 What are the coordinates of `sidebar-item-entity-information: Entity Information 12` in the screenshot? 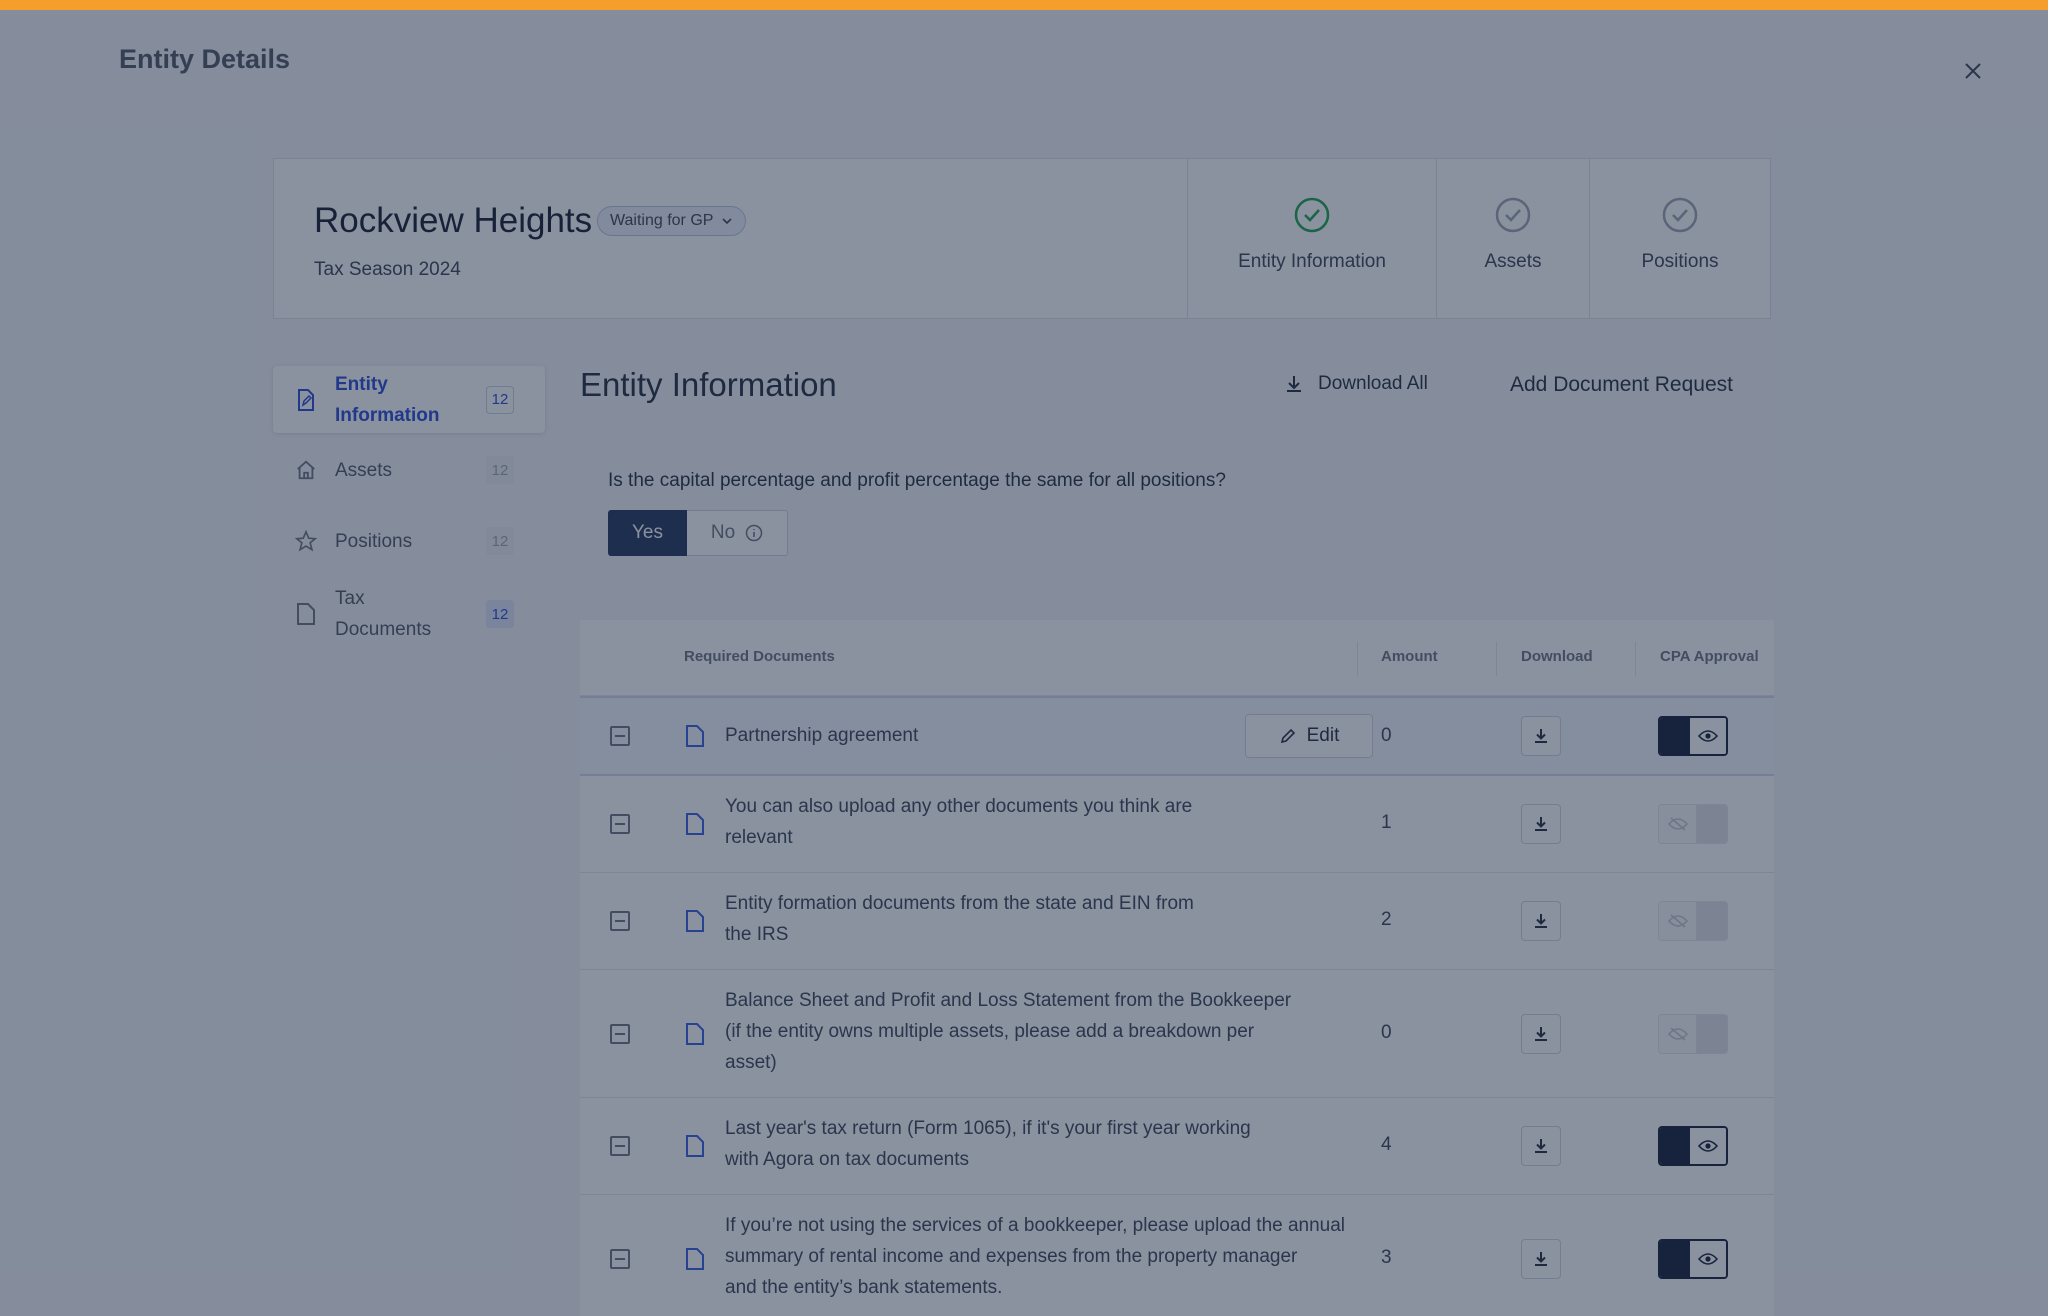 It's located at (409, 399).